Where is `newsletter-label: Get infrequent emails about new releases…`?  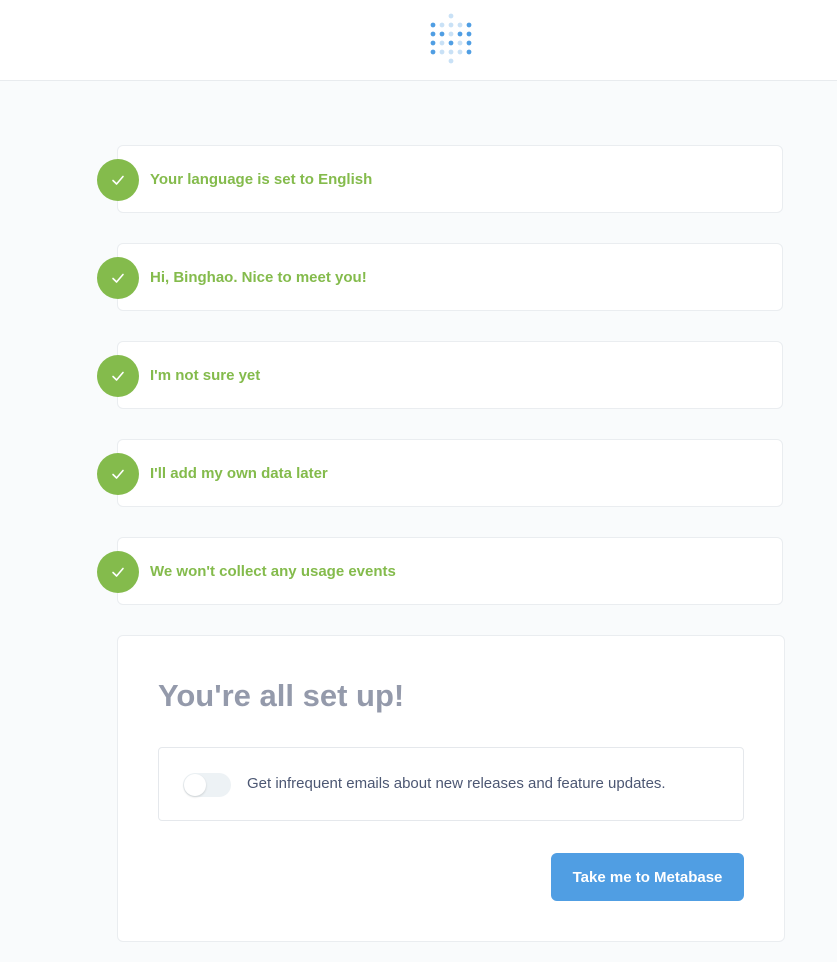
newsletter-label: Get infrequent emails about new releases… is located at coordinates (456, 783).